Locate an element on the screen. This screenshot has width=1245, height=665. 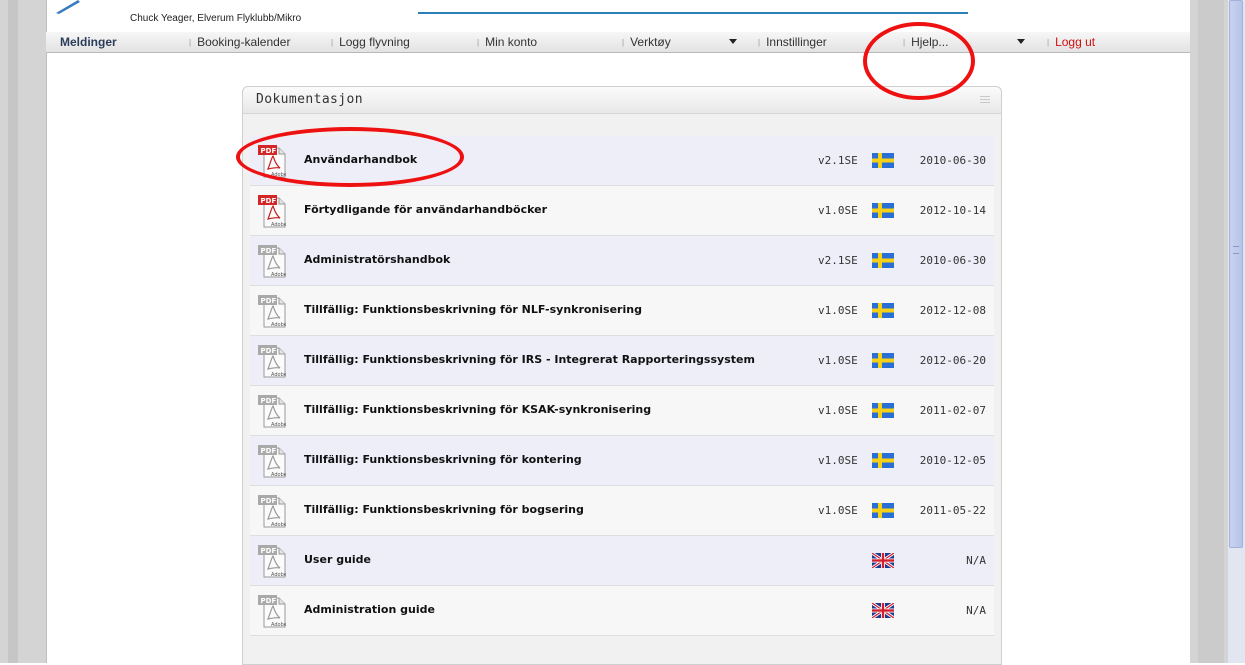
document-title-link: Administratörshandbok is located at coordinates (377, 259).